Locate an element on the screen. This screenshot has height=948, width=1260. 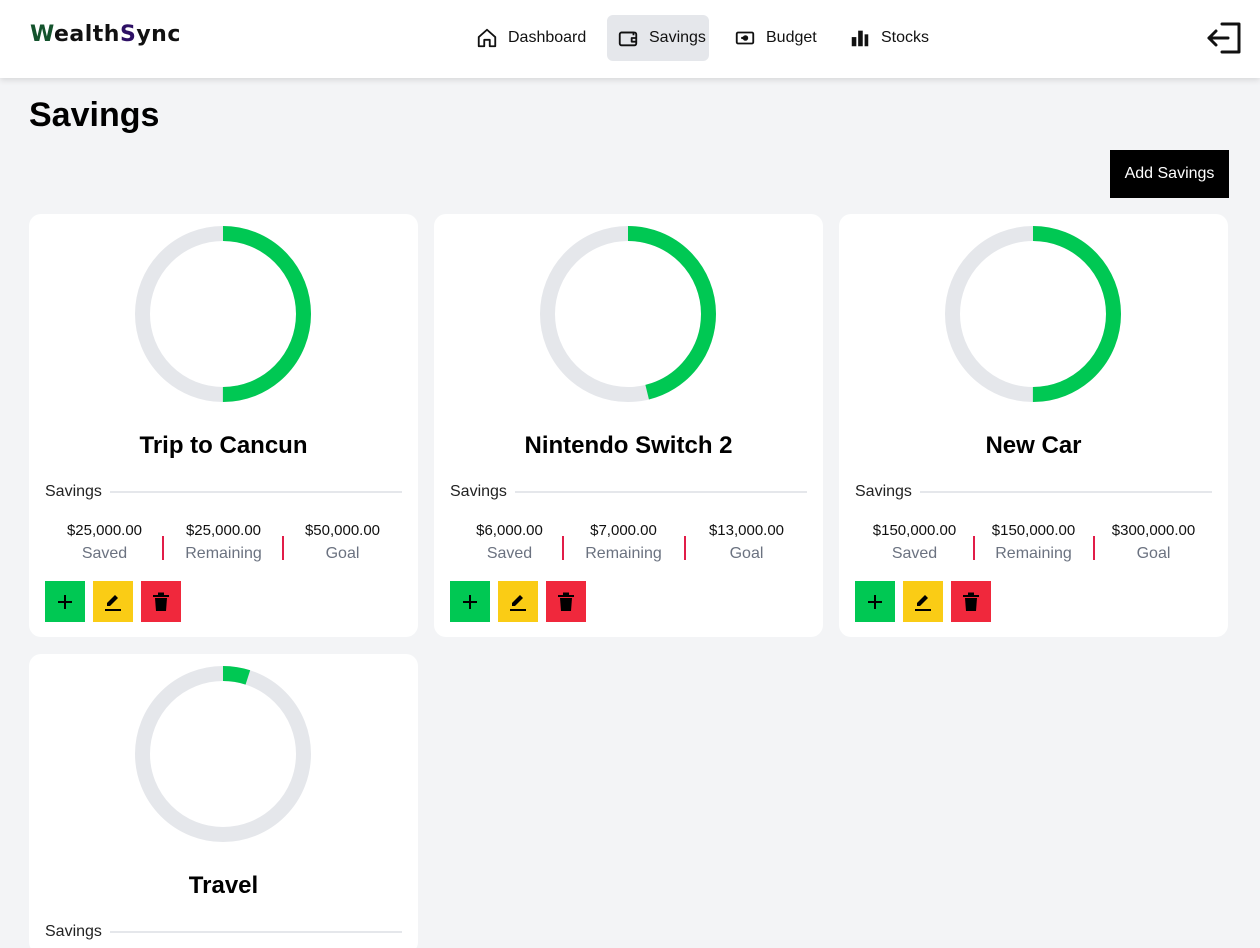
saved-value: $6,000.00 is located at coordinates (509, 530).